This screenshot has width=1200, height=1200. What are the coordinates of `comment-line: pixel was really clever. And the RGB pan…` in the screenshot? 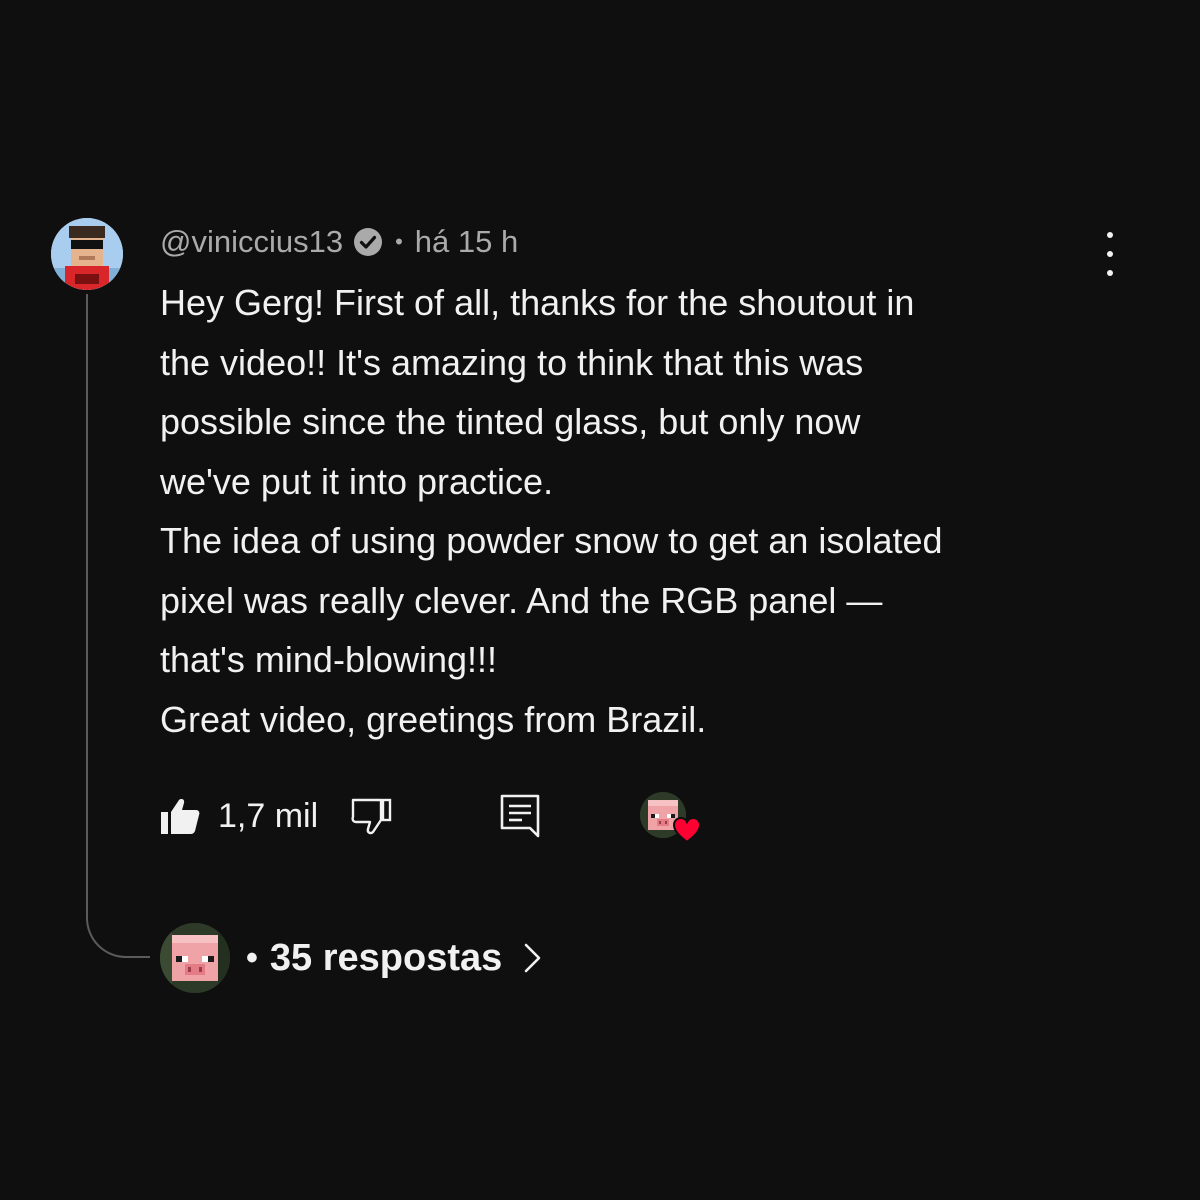 It's located at (521, 600).